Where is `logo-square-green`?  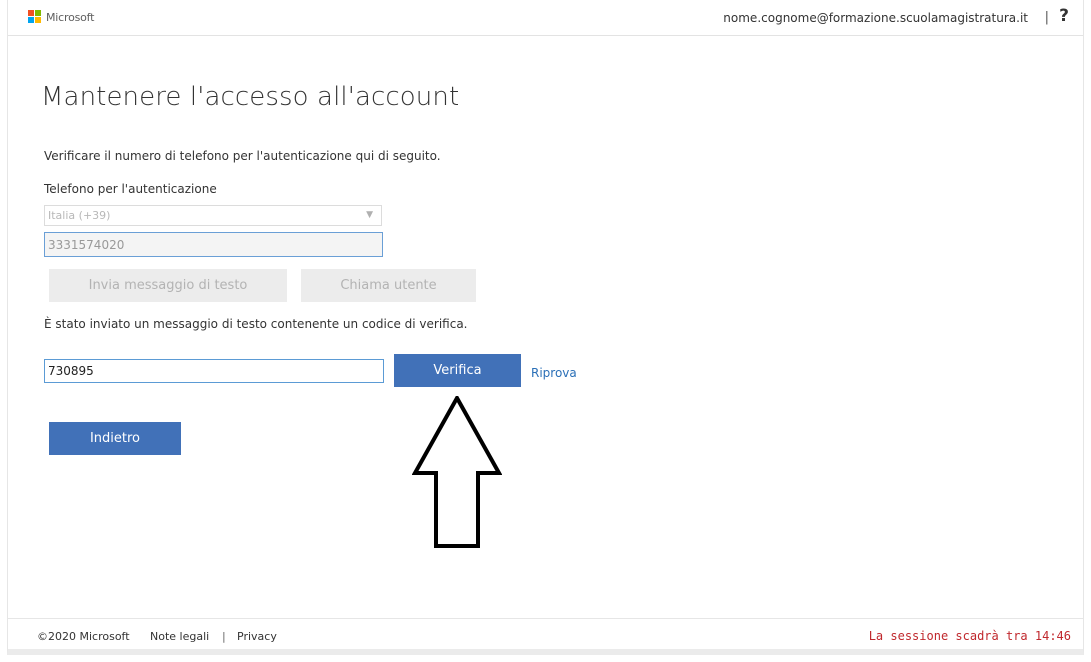 logo-square-green is located at coordinates (38, 13).